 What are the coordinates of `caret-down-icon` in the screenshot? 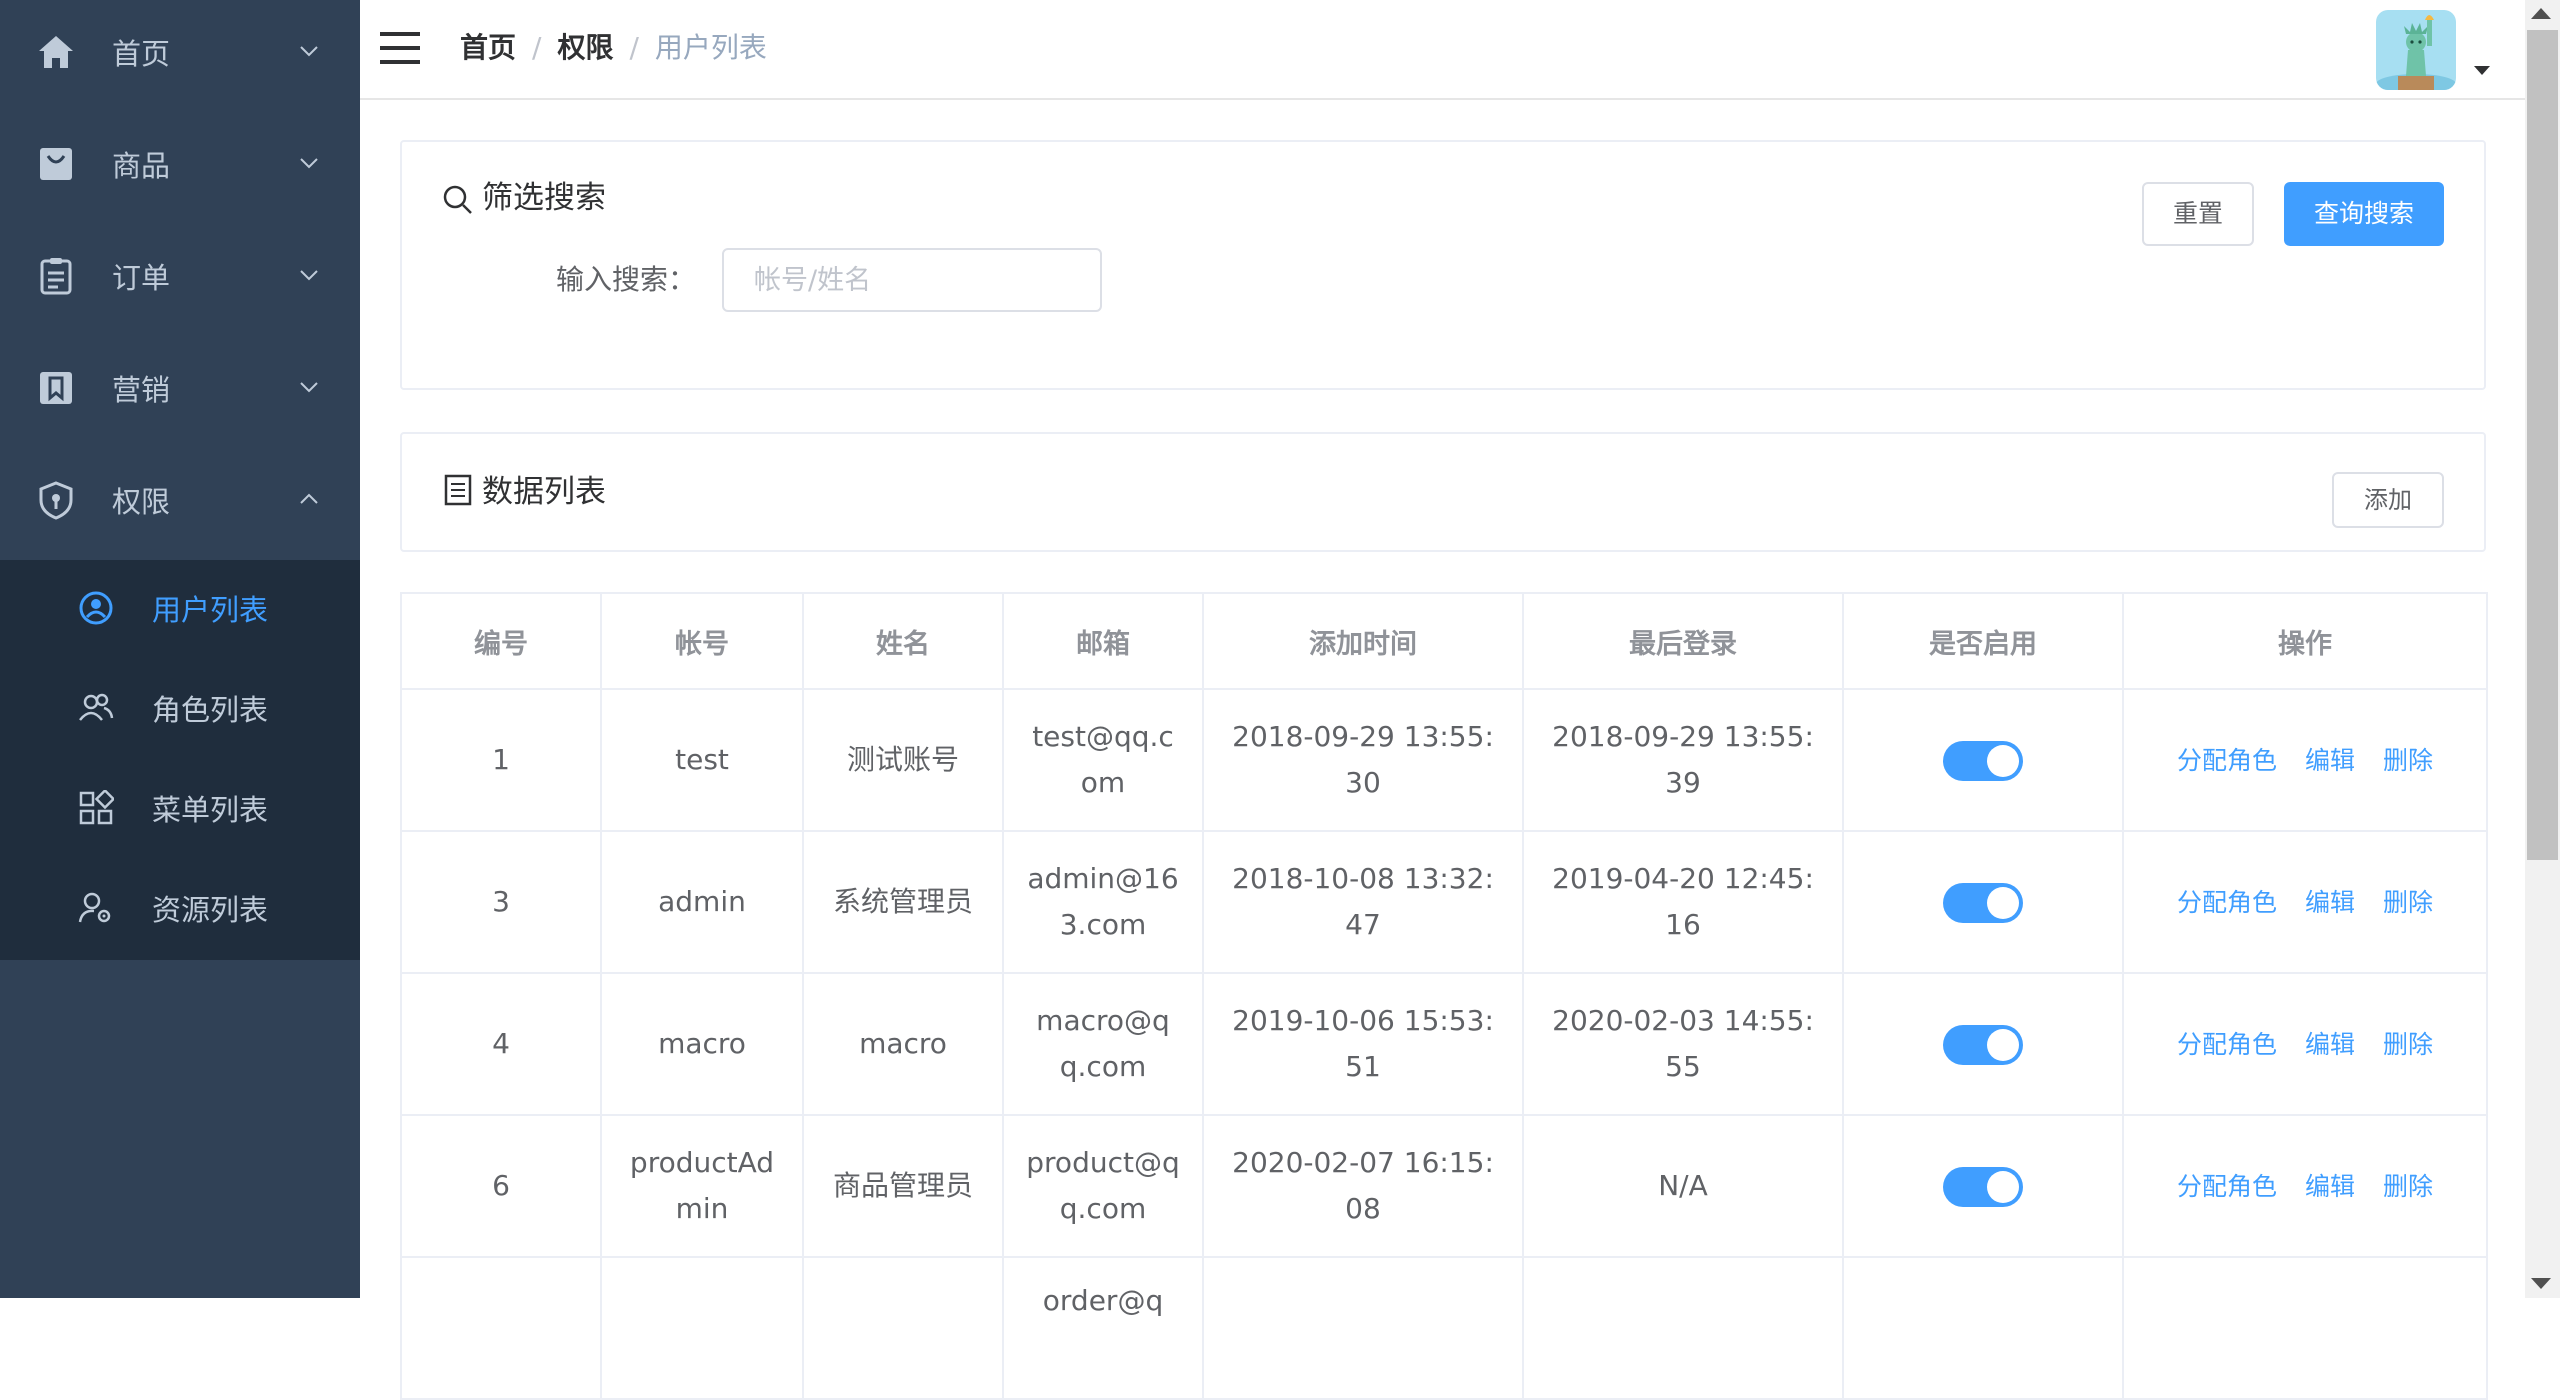 It's located at (2482, 70).